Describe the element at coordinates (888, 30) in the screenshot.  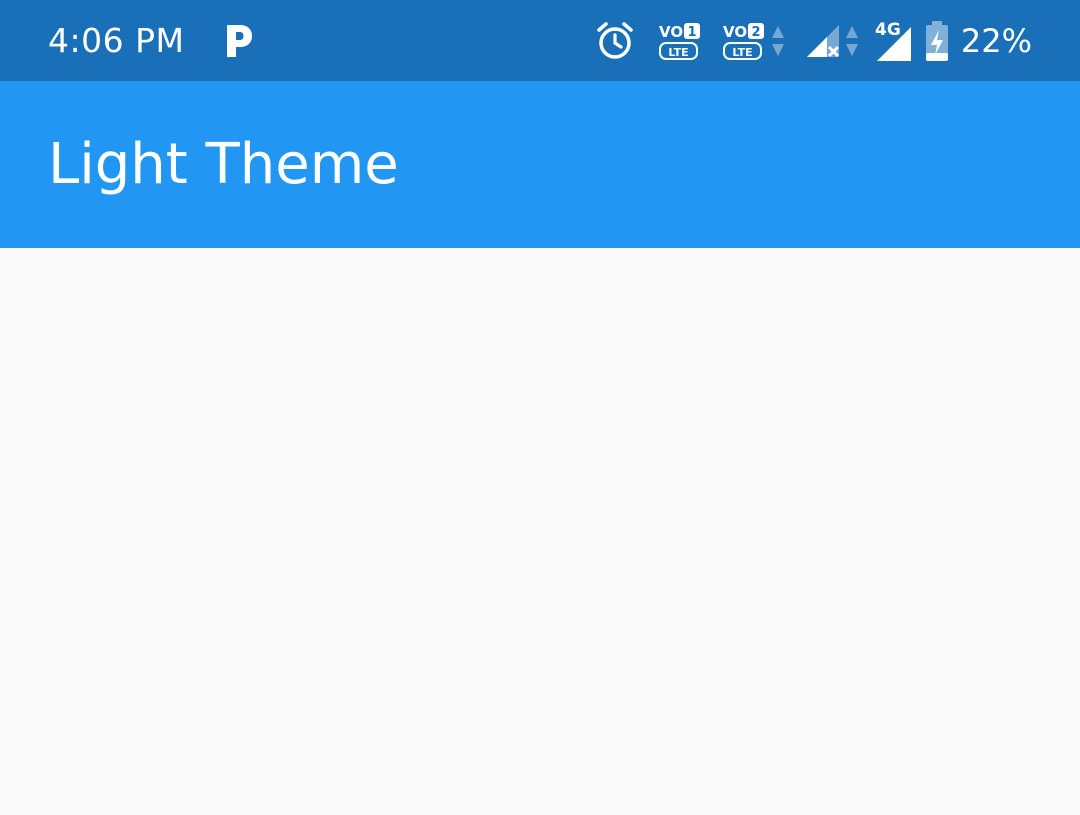
I see `network-type-label: 4G` at that location.